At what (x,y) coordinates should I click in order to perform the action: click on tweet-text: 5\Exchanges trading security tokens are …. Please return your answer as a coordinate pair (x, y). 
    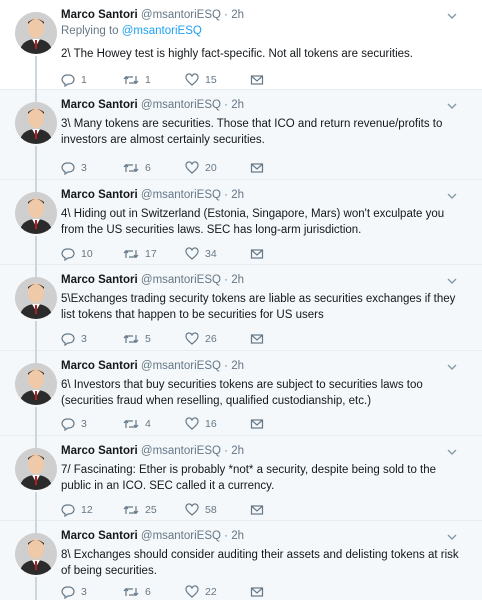
    Looking at the image, I should click on (258, 307).